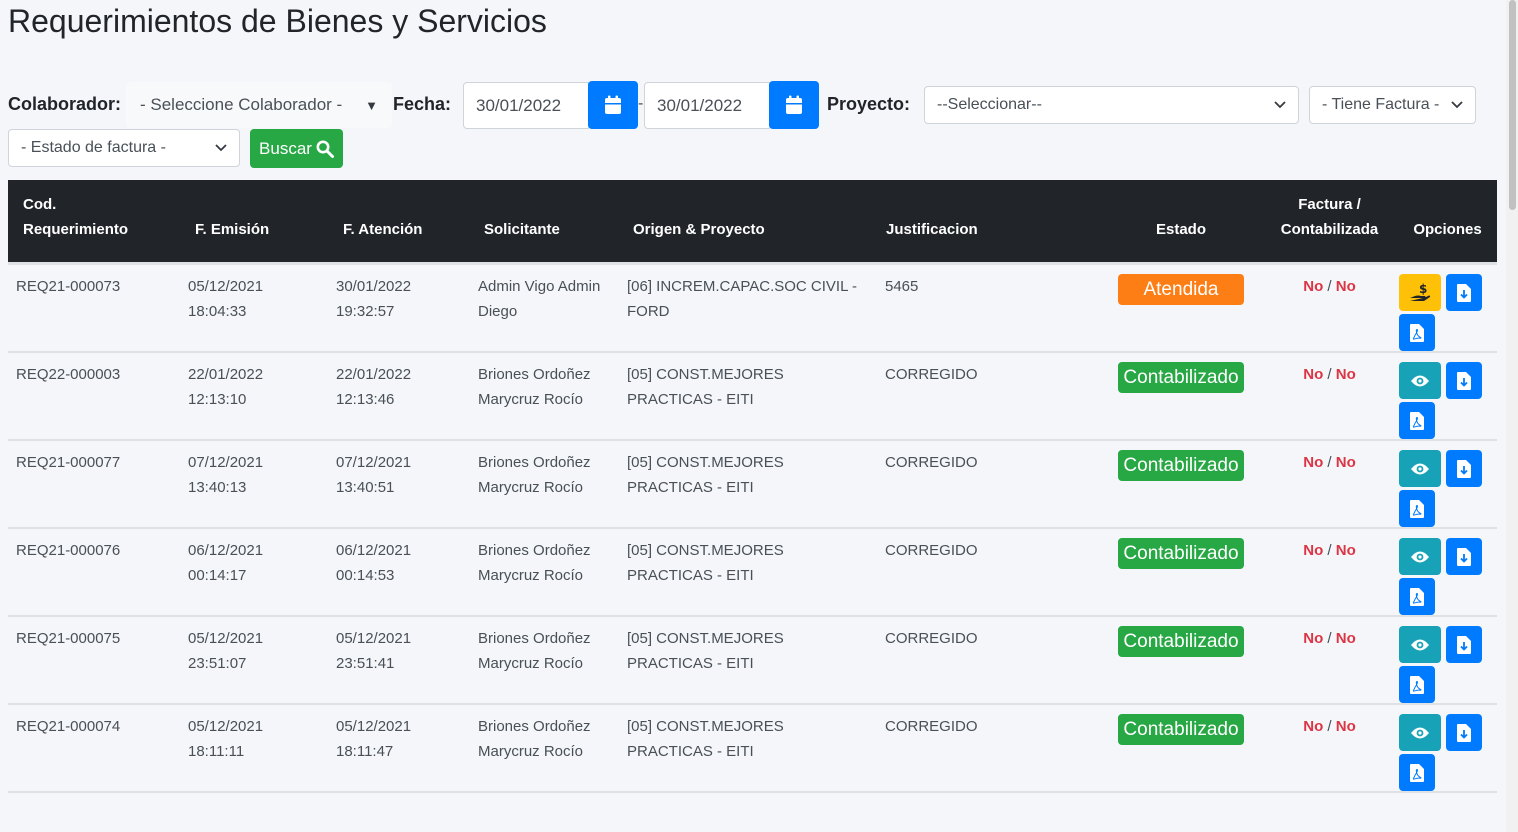  What do you see at coordinates (1512, 105) in the screenshot?
I see `scrollbar-thumb` at bounding box center [1512, 105].